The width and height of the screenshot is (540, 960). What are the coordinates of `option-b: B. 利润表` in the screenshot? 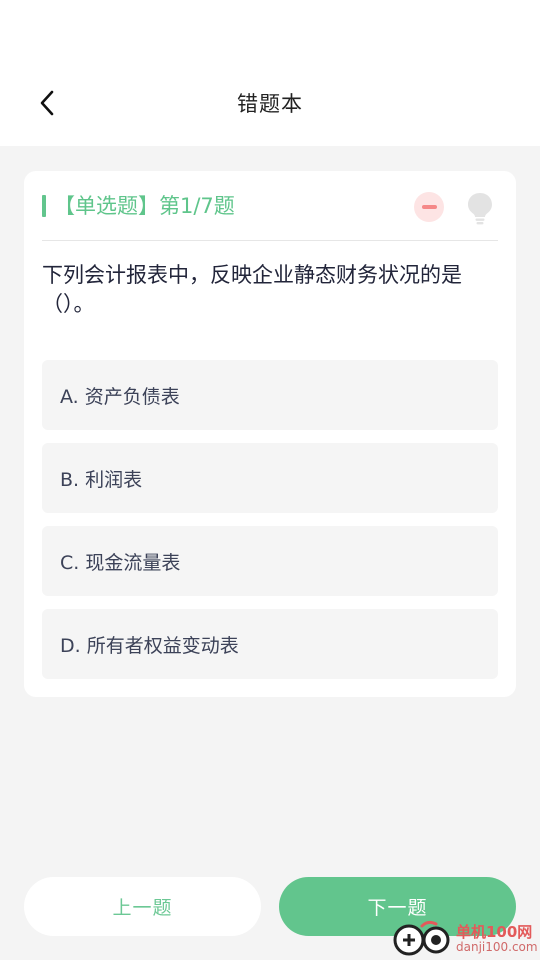 It's located at (270, 478).